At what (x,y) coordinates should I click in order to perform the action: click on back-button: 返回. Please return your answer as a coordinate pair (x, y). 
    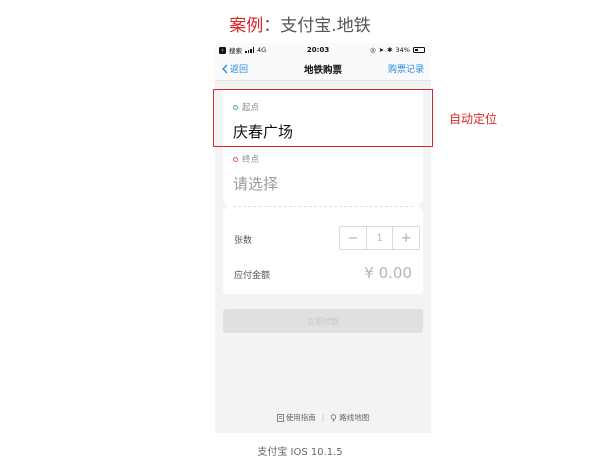
    Looking at the image, I should click on (235, 68).